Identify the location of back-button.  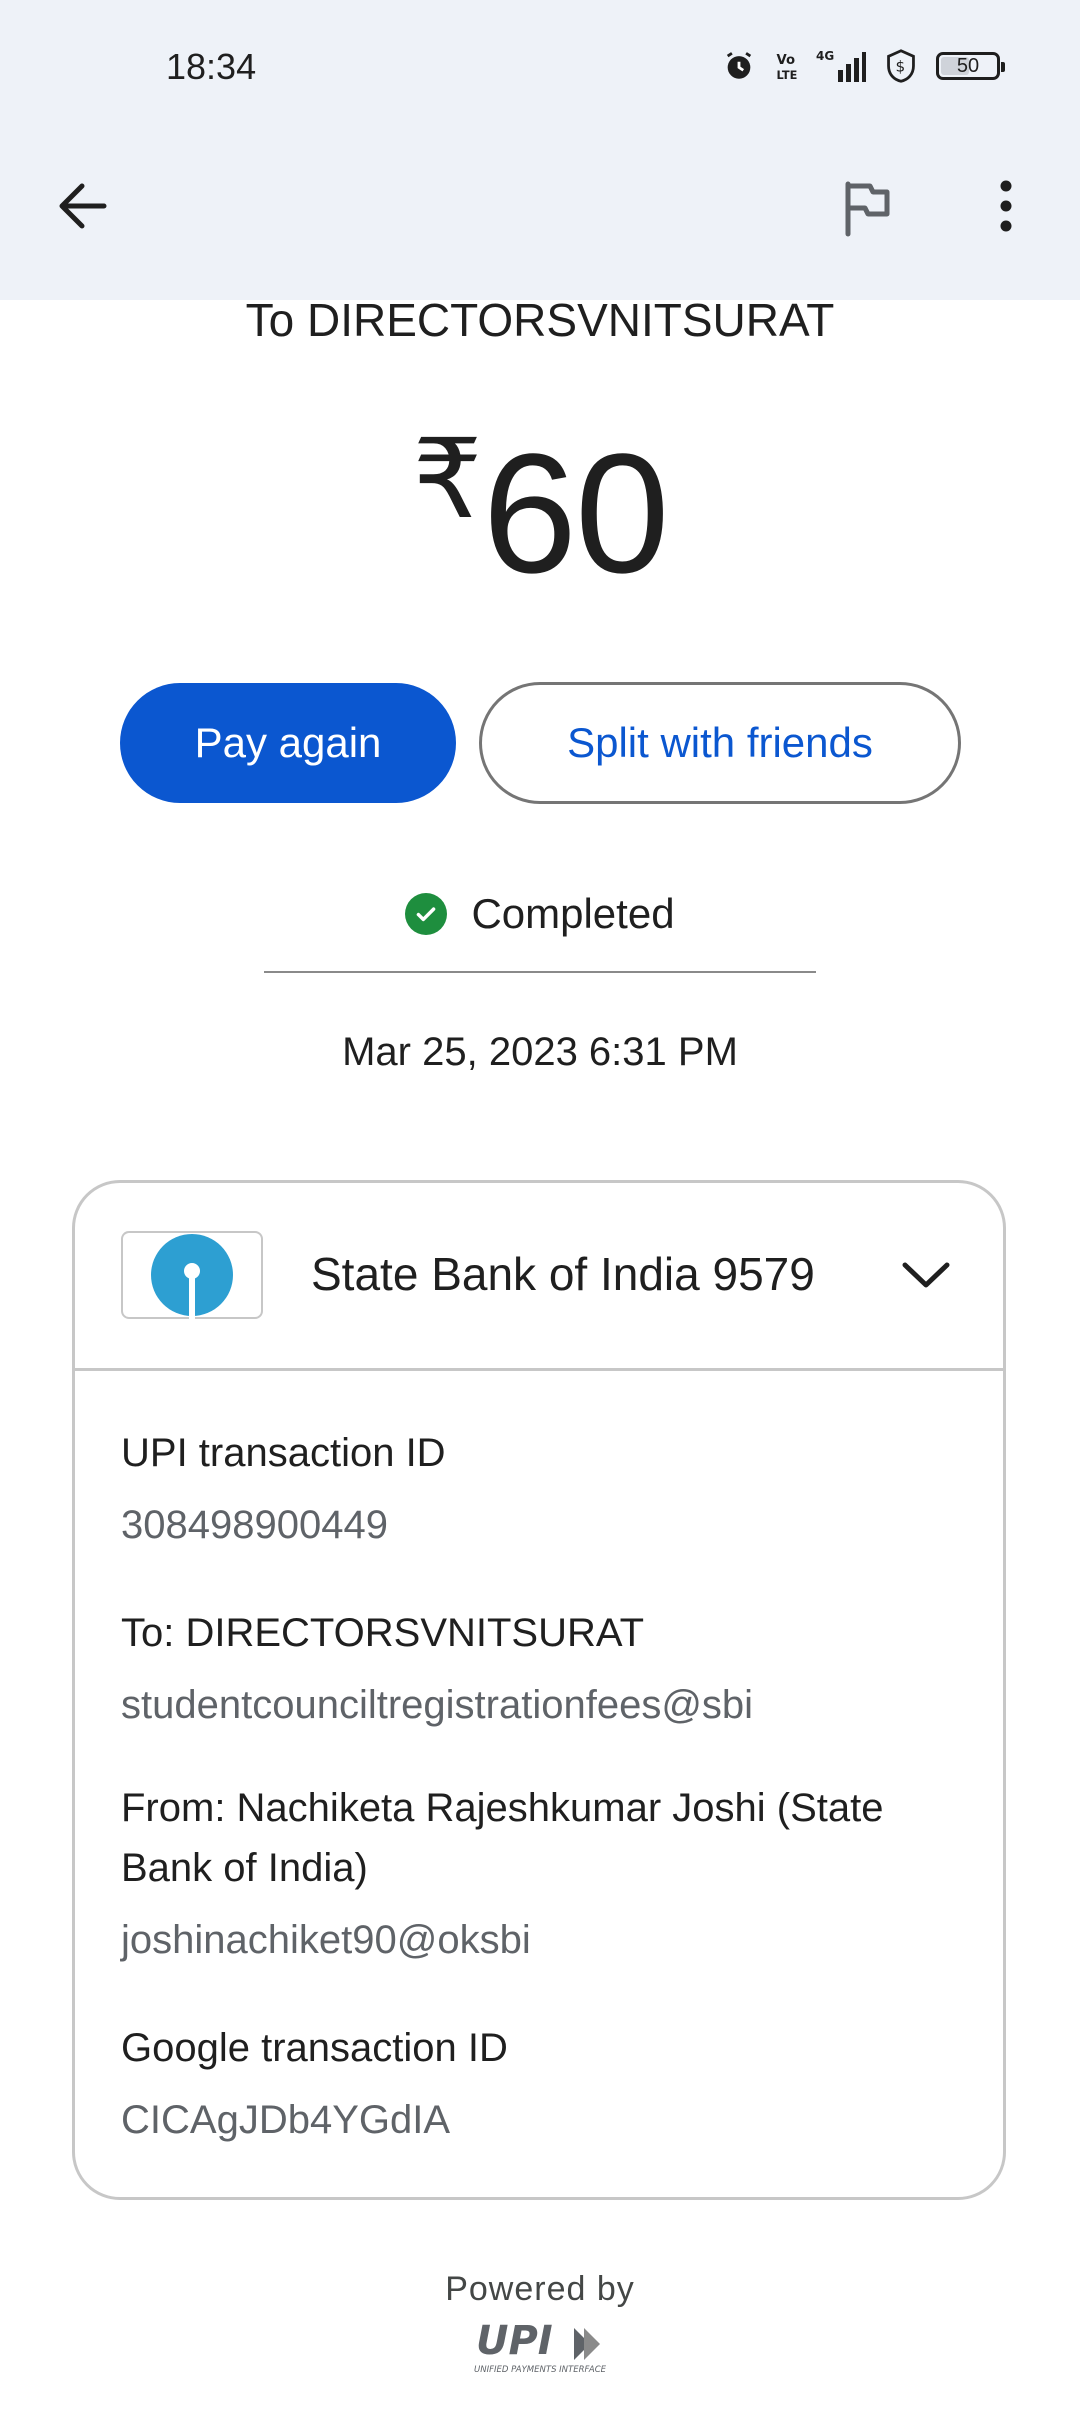
(84, 206).